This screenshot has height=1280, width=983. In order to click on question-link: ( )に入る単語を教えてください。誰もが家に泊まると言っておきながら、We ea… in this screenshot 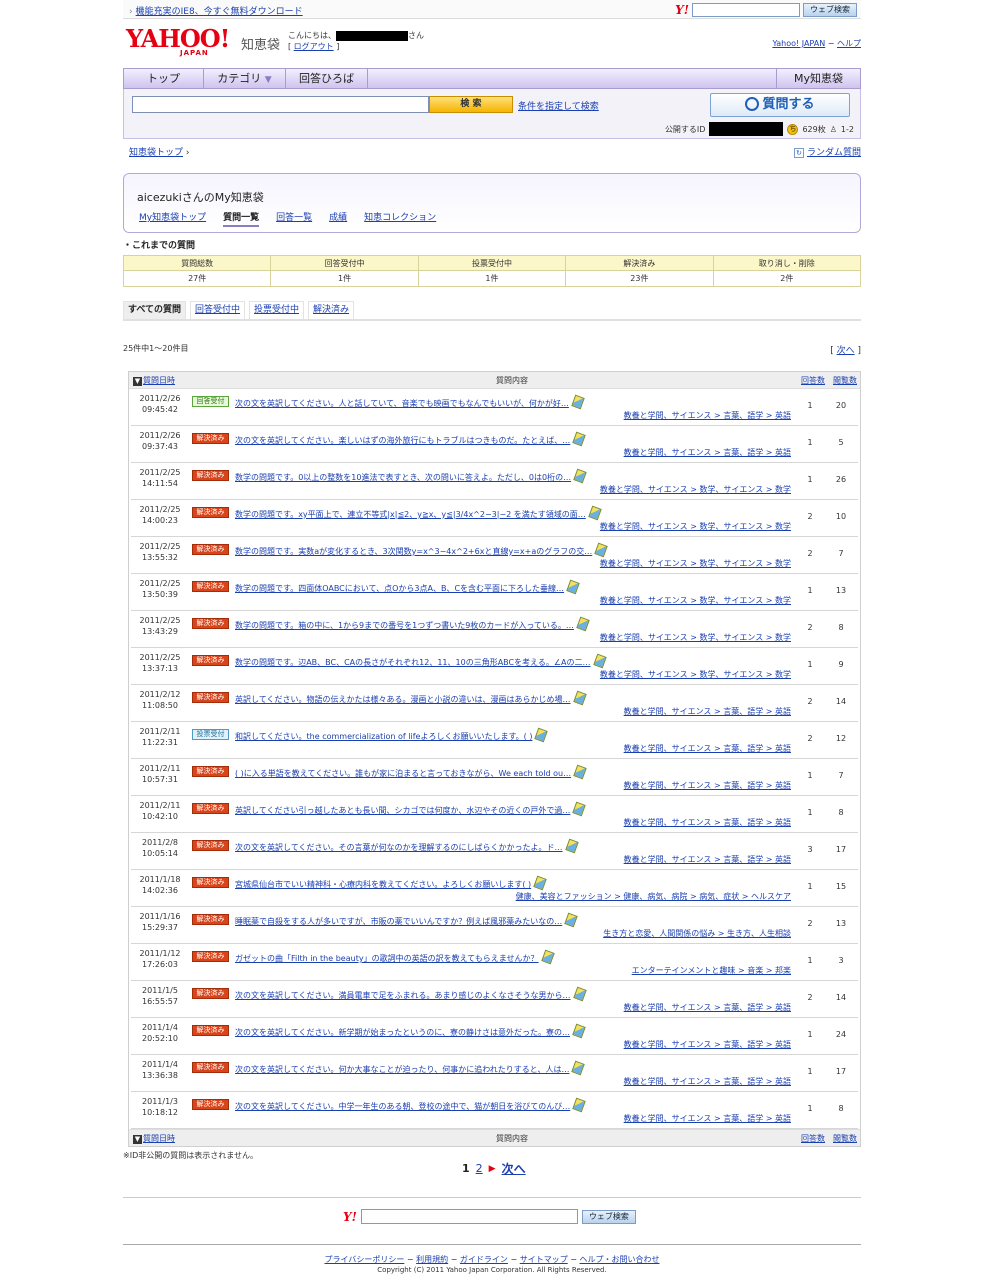, I will do `click(403, 773)`.